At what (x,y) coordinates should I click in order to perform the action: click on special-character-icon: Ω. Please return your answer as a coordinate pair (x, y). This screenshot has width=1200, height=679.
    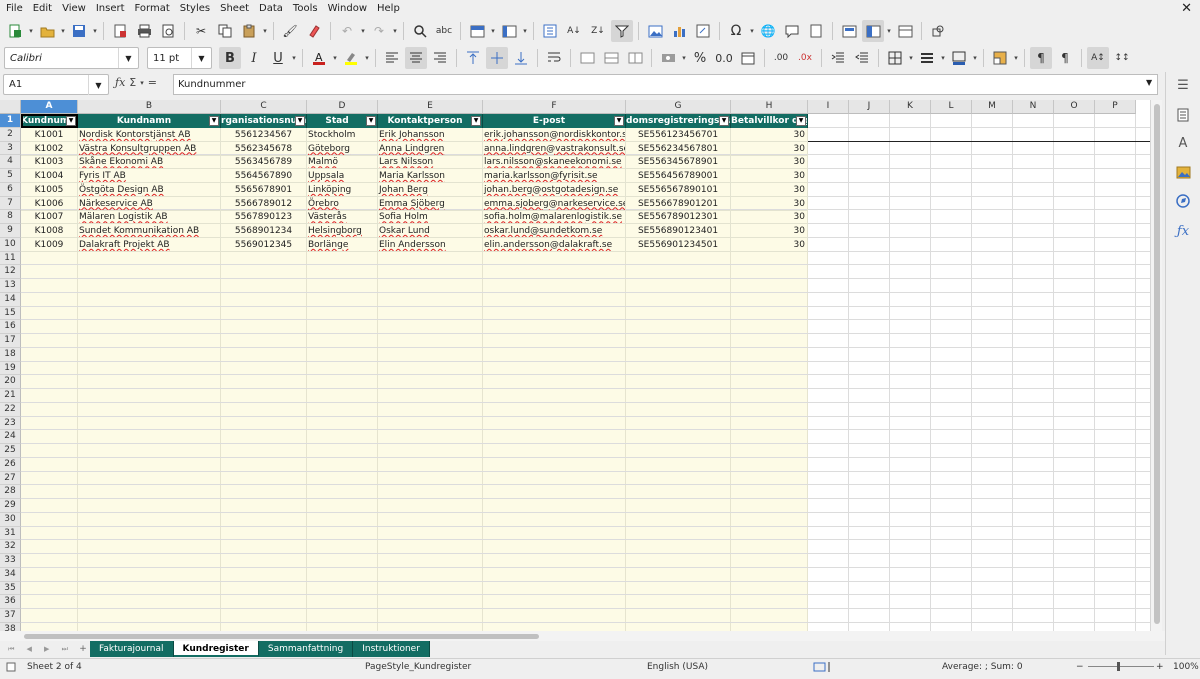
    Looking at the image, I should click on (736, 31).